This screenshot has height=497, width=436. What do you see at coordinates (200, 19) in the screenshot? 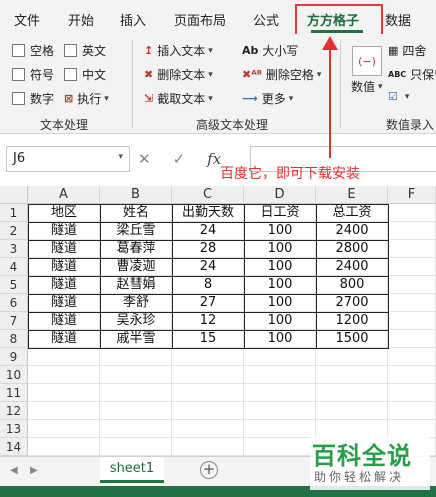
I see `tab-page-layout: 页面布局` at bounding box center [200, 19].